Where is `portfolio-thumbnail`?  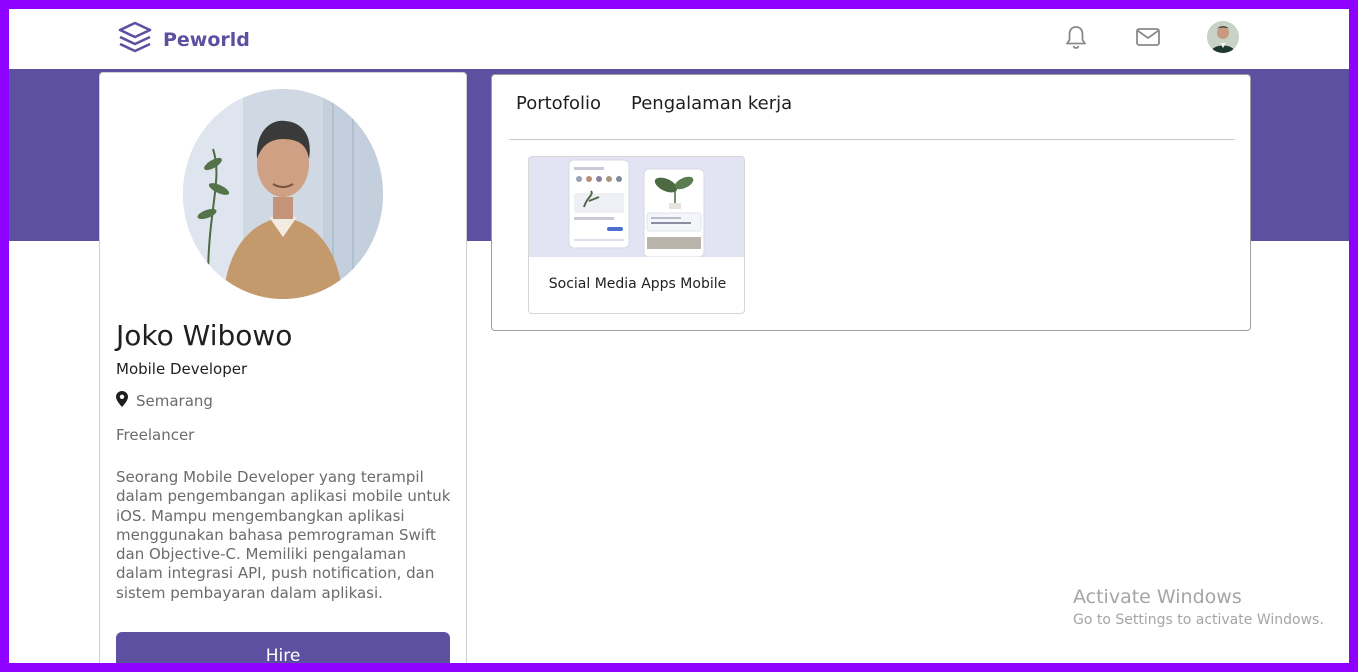
portfolio-thumbnail is located at coordinates (636, 207).